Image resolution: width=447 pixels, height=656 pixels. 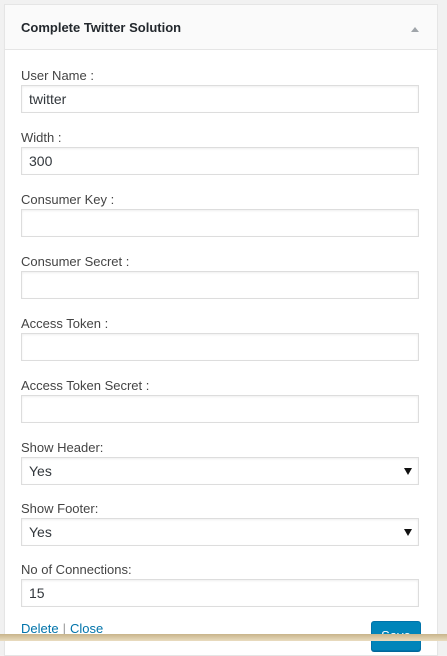 I want to click on show-footer-value: Yes, so click(x=40, y=532).